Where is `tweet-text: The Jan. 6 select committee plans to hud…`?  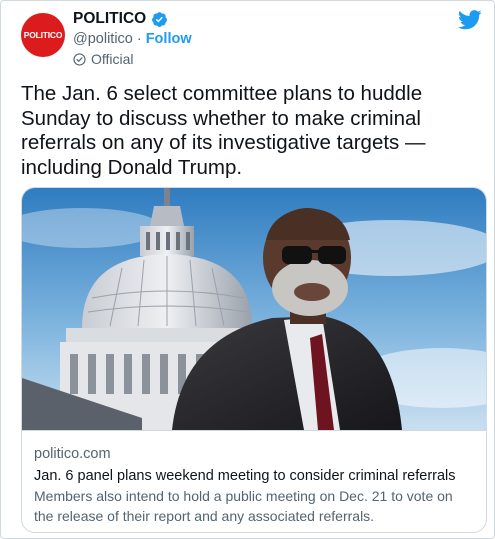 tweet-text: The Jan. 6 select committee plans to hud… is located at coordinates (223, 130).